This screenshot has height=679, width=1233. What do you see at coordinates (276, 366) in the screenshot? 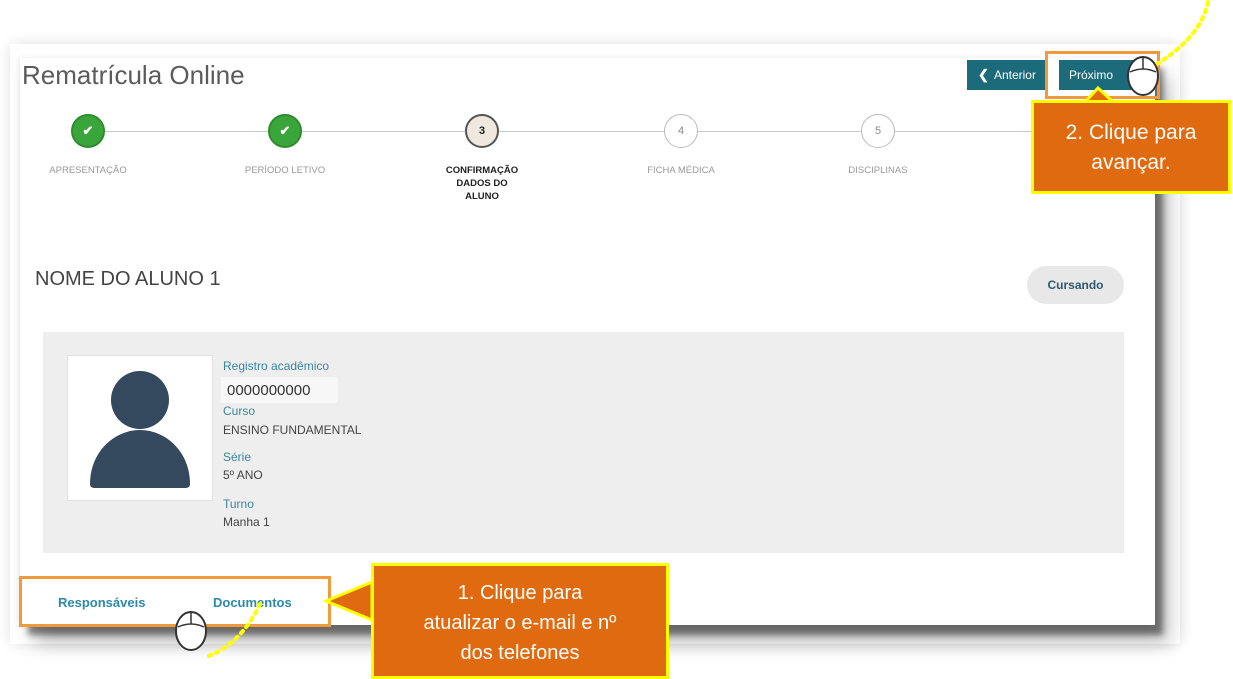
I see `ra-label: Registro acadêmico` at bounding box center [276, 366].